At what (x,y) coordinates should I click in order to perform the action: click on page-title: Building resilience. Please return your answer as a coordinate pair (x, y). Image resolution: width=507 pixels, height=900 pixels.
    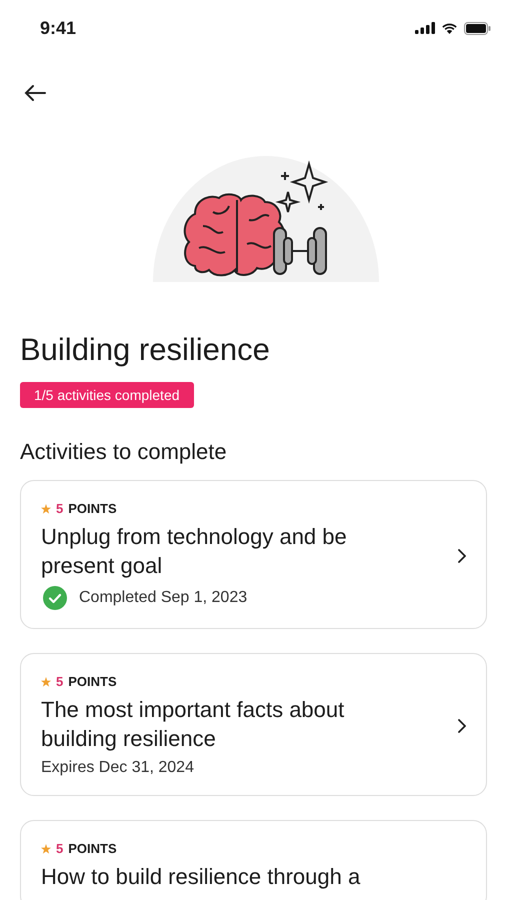
    Looking at the image, I should click on (145, 350).